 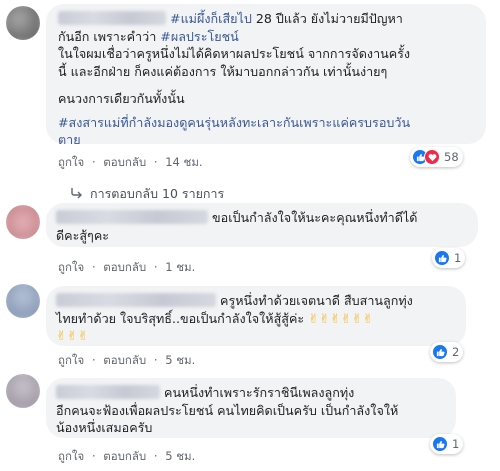 What do you see at coordinates (456, 352) in the screenshot?
I see `reaction-count: 2` at bounding box center [456, 352].